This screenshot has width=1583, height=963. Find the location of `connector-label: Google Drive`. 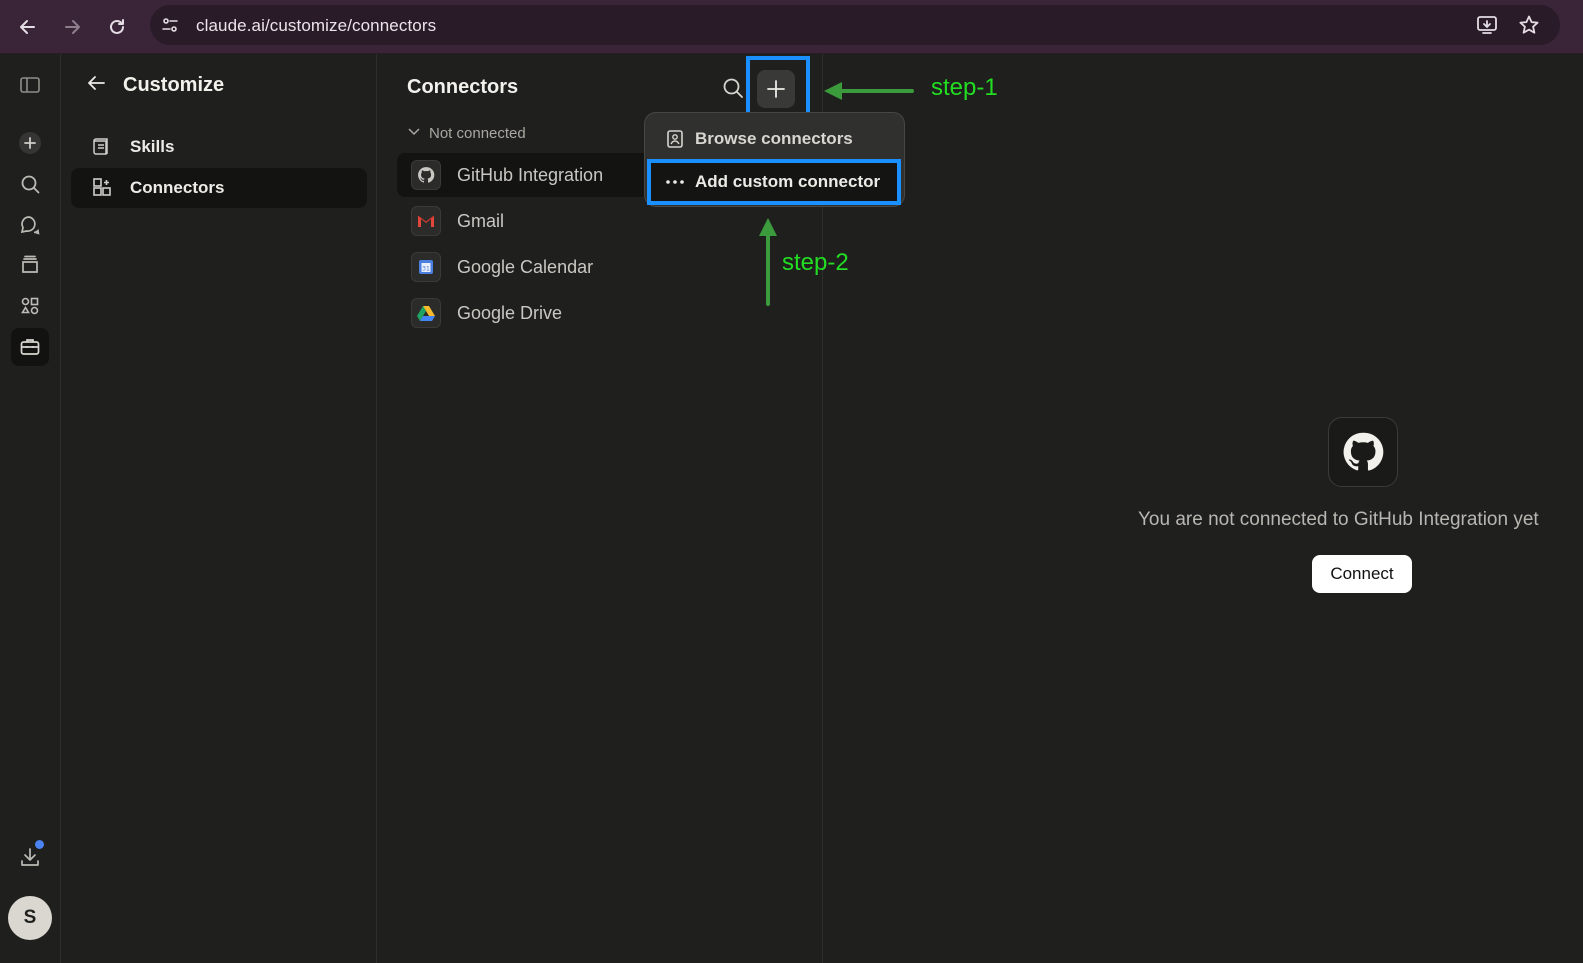

connector-label: Google Drive is located at coordinates (510, 312).